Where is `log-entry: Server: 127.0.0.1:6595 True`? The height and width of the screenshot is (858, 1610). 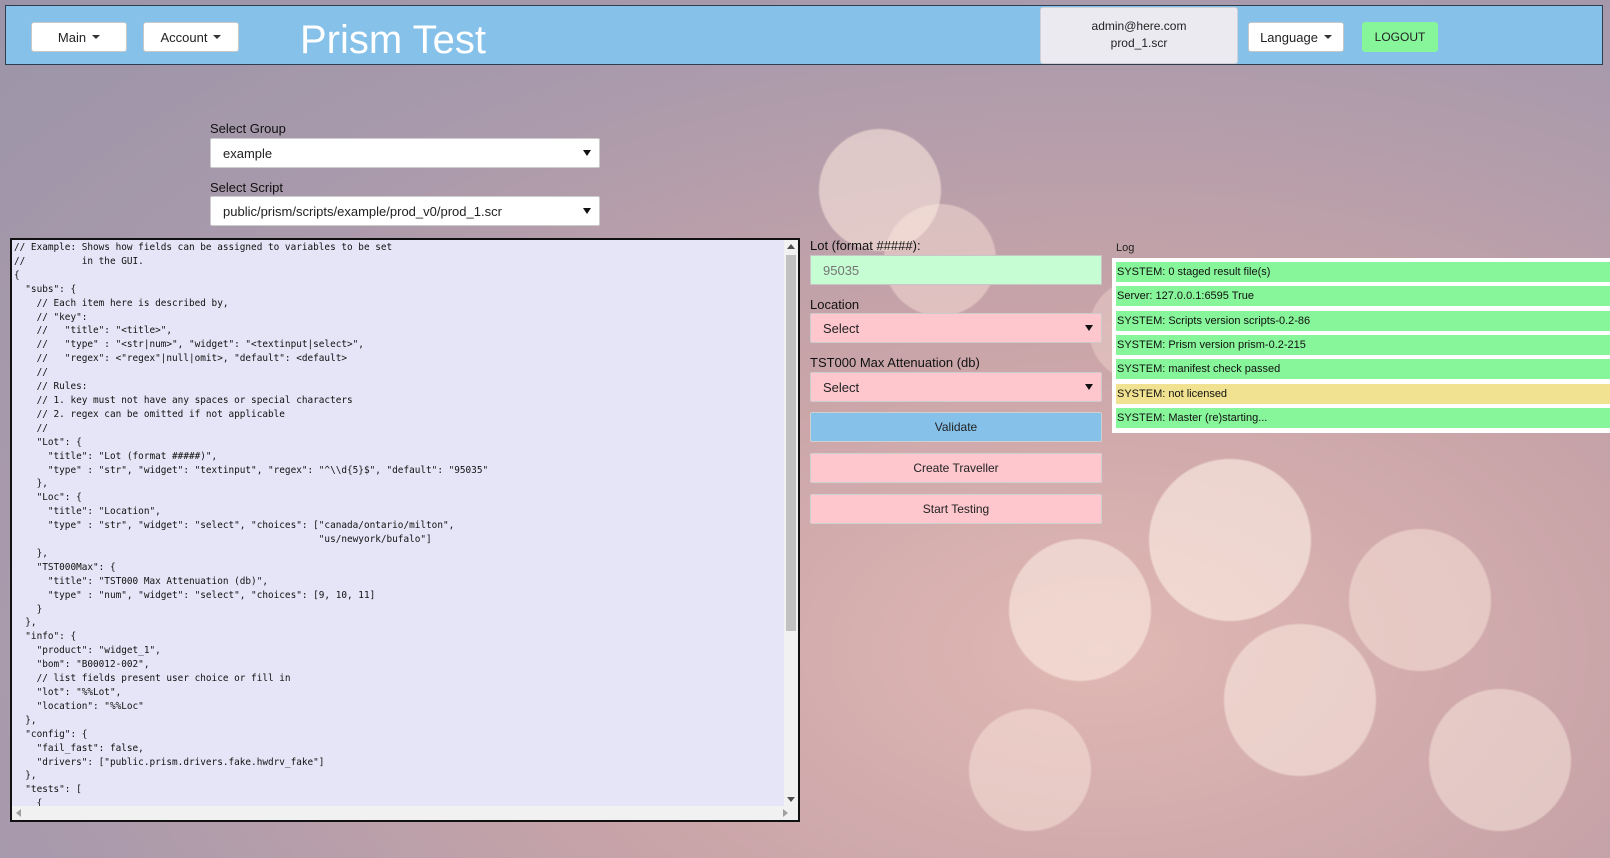 log-entry: Server: 127.0.0.1:6595 True is located at coordinates (1363, 296).